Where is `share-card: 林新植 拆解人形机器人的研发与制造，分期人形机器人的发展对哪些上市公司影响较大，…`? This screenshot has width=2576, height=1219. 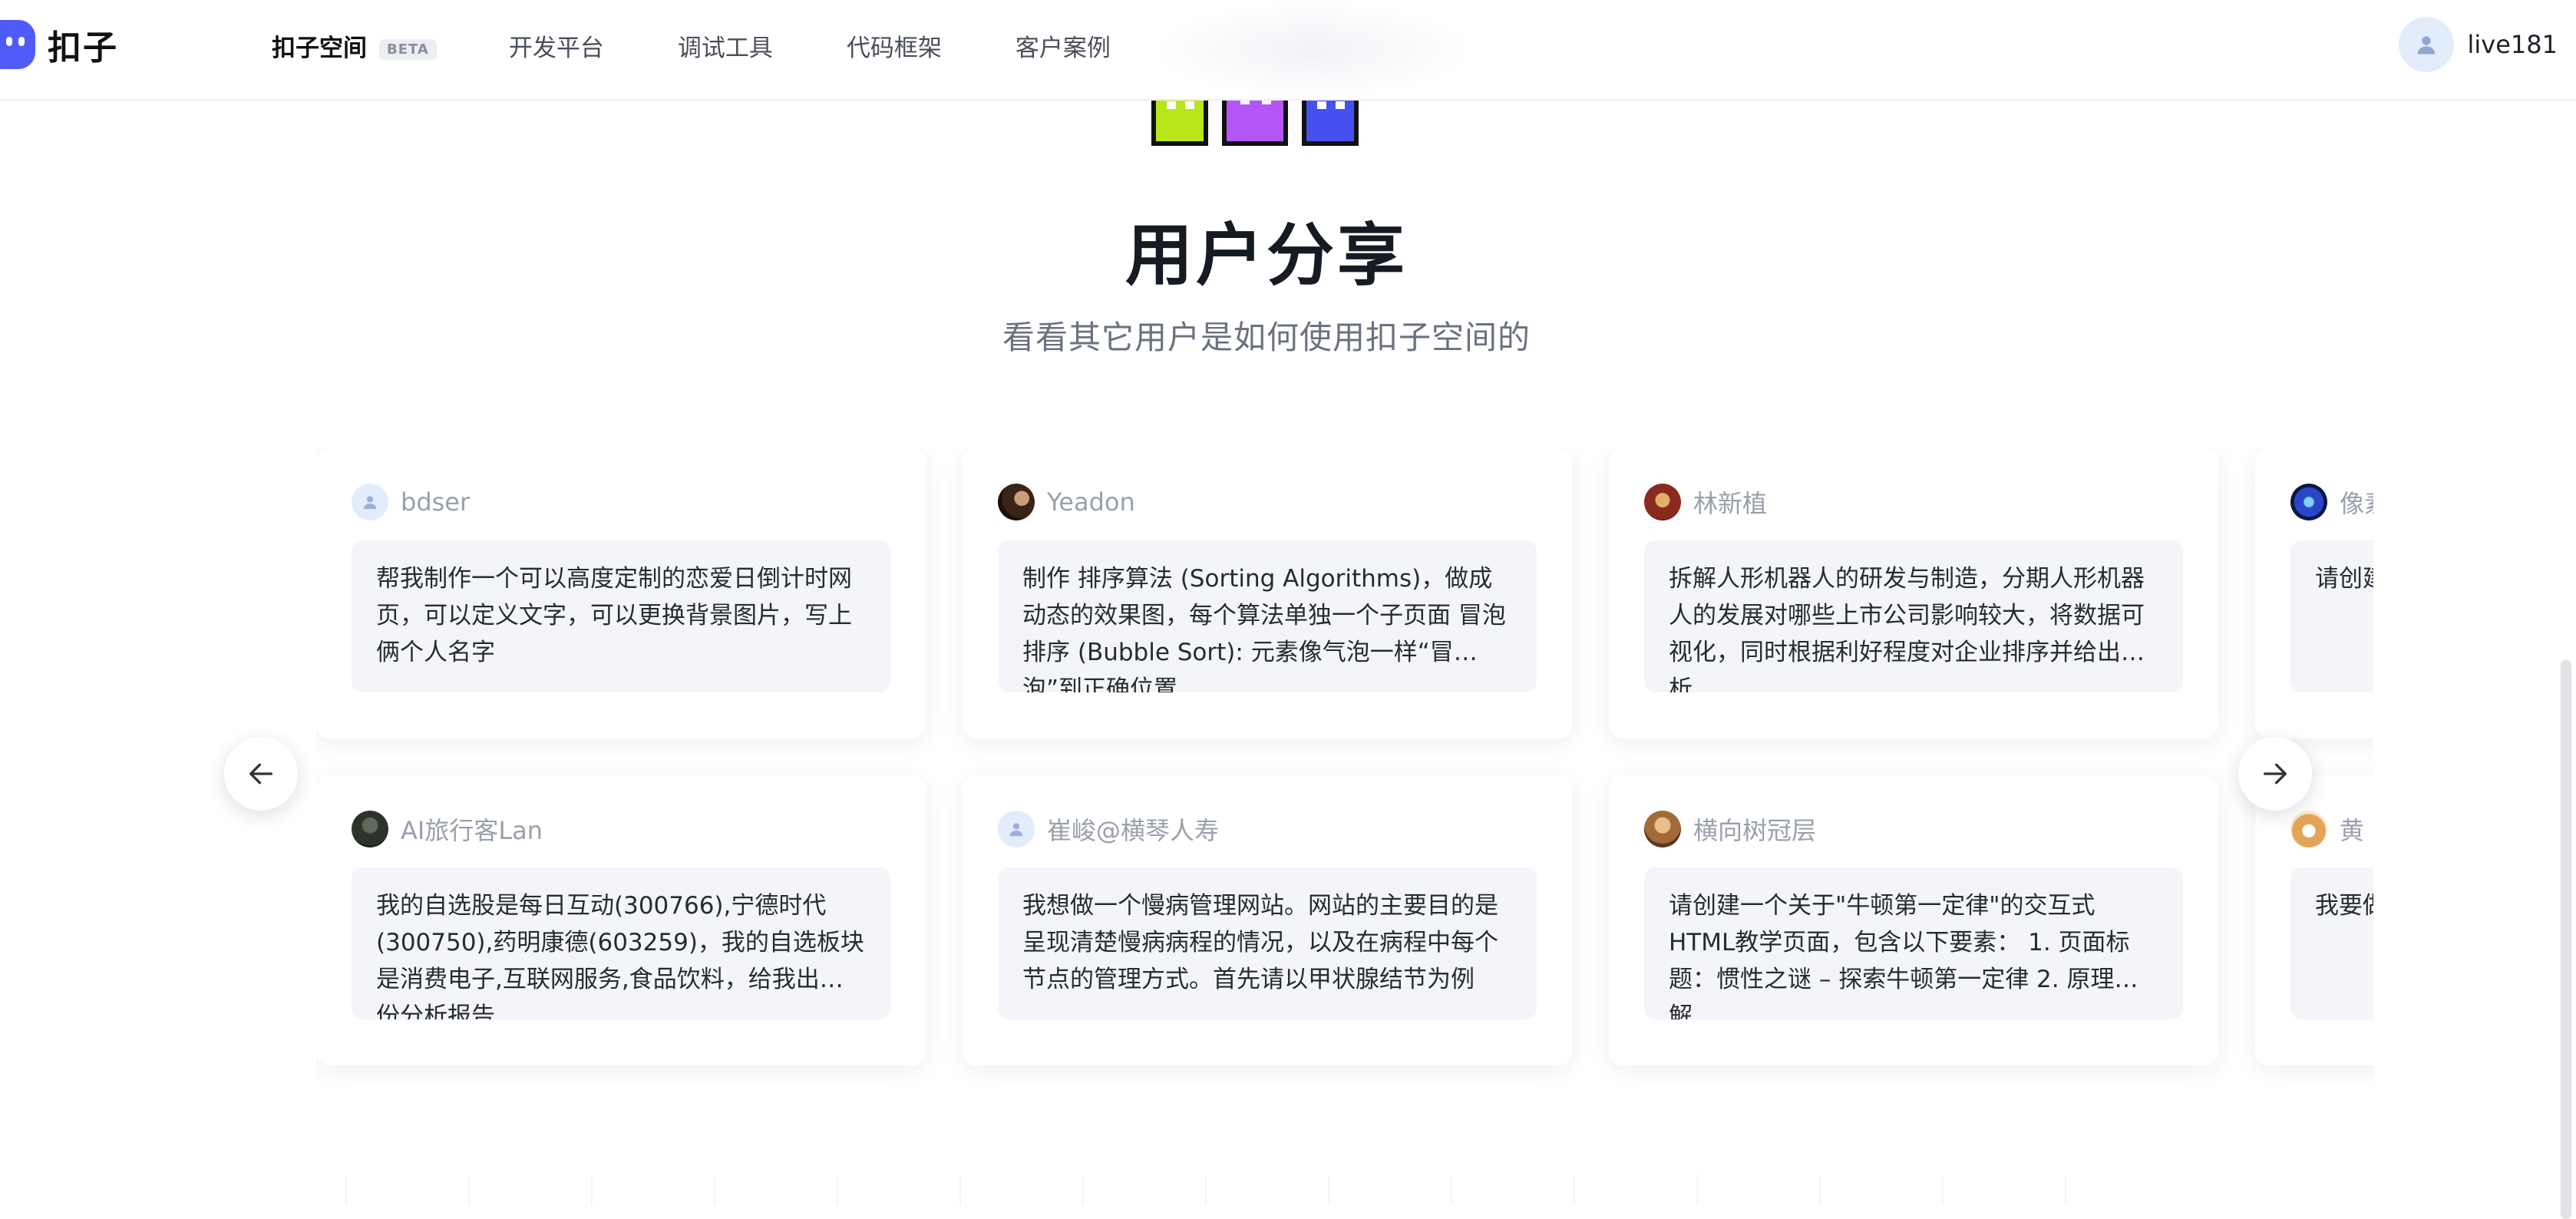
share-card: 林新植 拆解人形机器人的研发与制造，分期人形机器人的发展对哪些上市公司影响较大，… is located at coordinates (1913, 593).